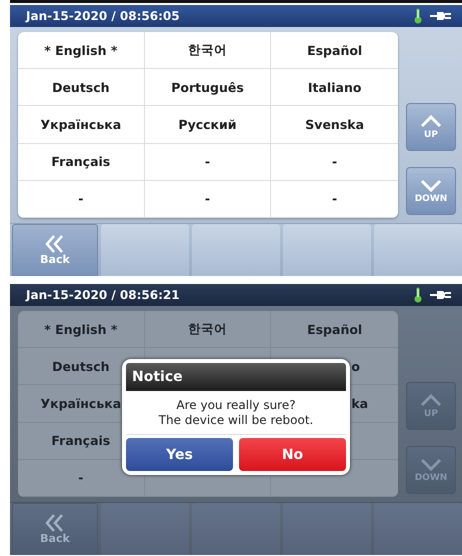 The image size is (462, 556). What do you see at coordinates (81, 162) in the screenshot?
I see `language-option: Français` at bounding box center [81, 162].